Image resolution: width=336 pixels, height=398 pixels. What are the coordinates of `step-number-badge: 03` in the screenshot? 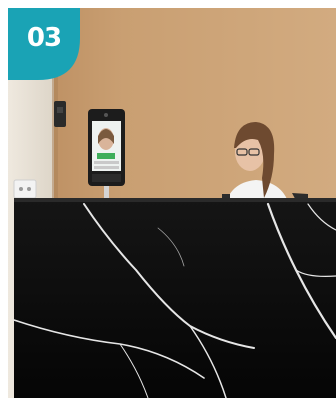 It's located at (44, 38).